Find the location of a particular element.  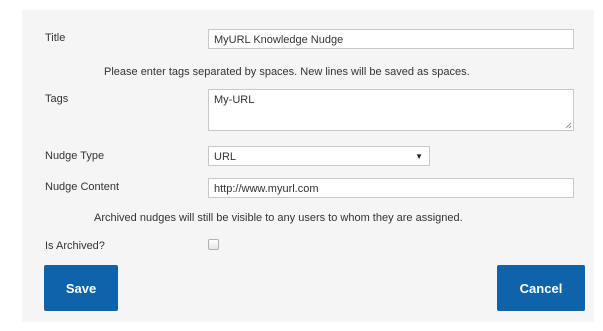

resize-grip-icon is located at coordinates (568, 125).